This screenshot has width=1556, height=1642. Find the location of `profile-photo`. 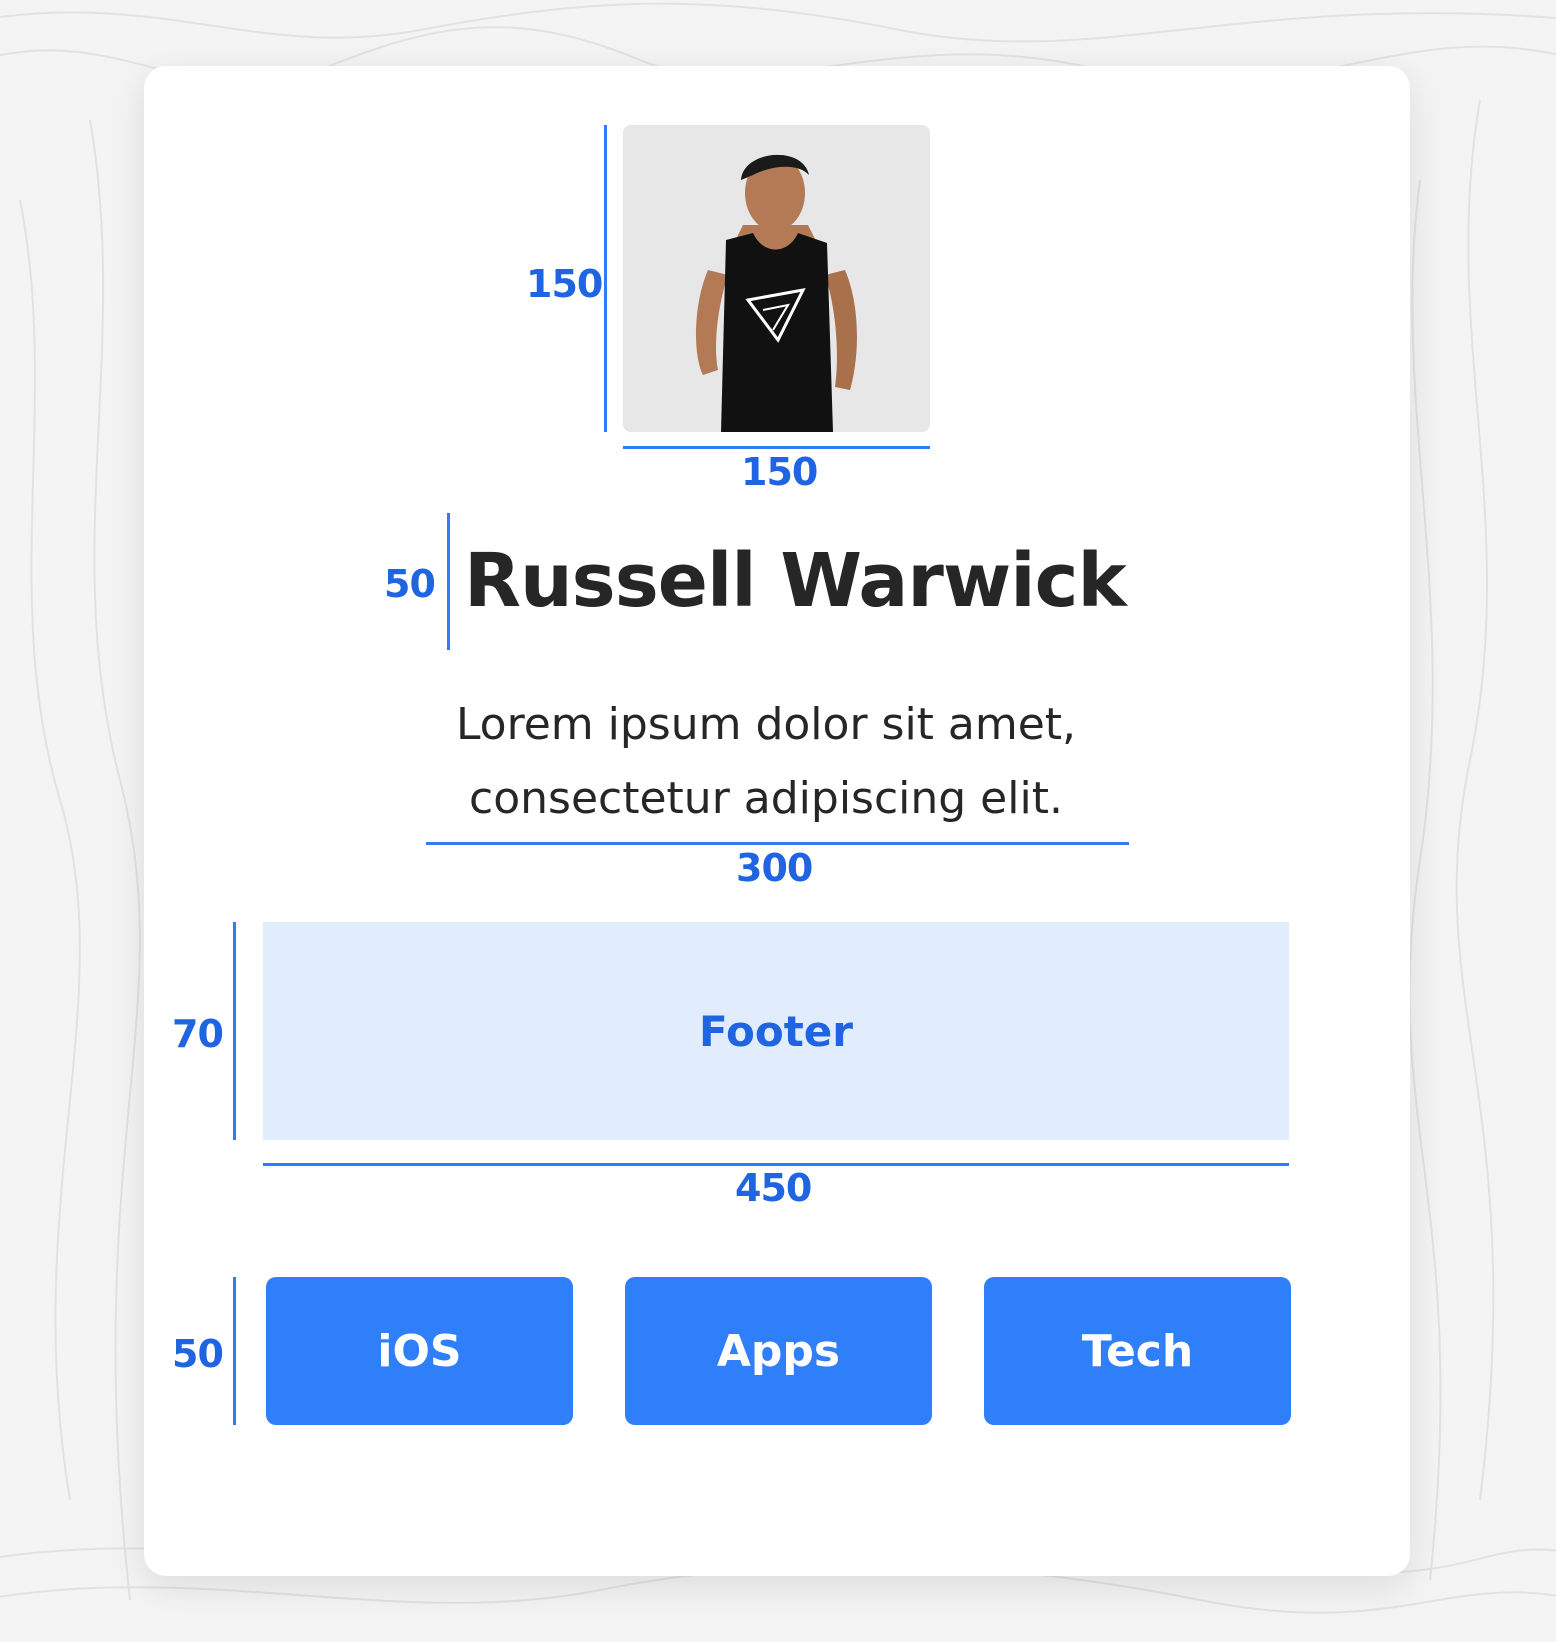

profile-photo is located at coordinates (776, 278).